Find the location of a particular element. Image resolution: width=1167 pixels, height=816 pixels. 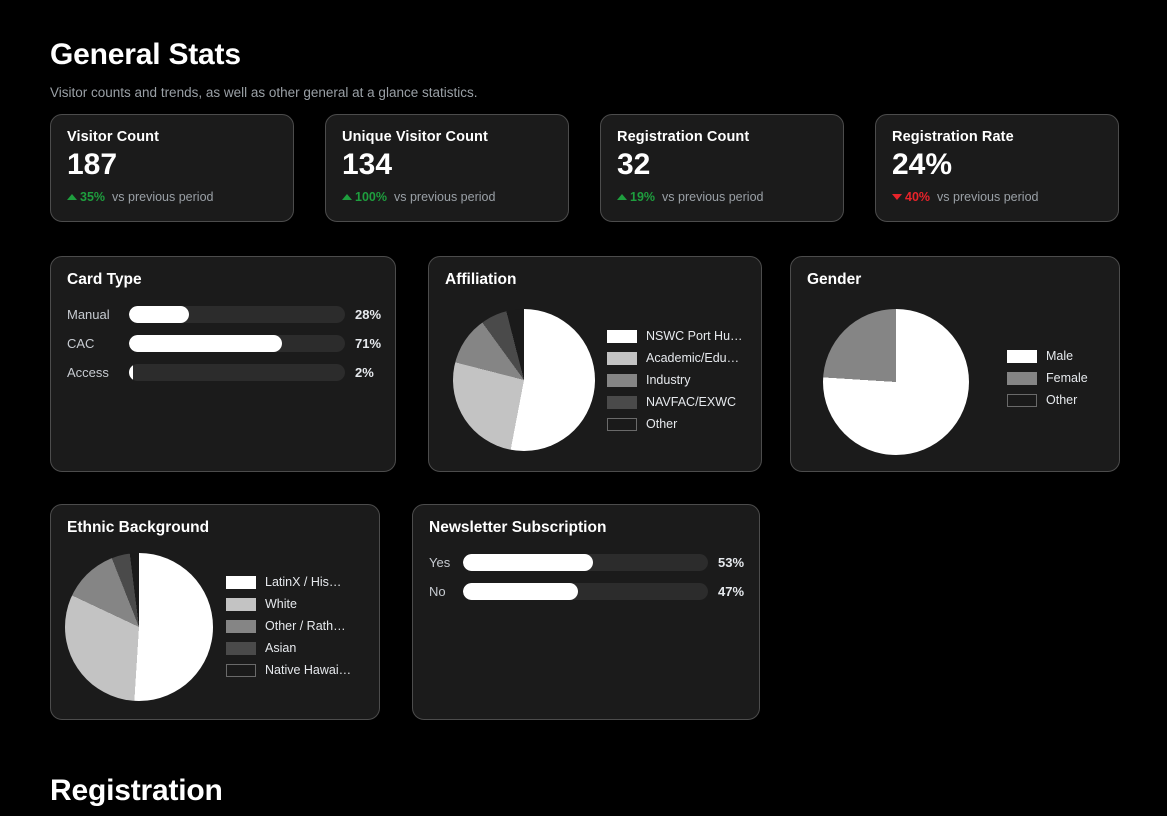

legend-label: White is located at coordinates (281, 604).